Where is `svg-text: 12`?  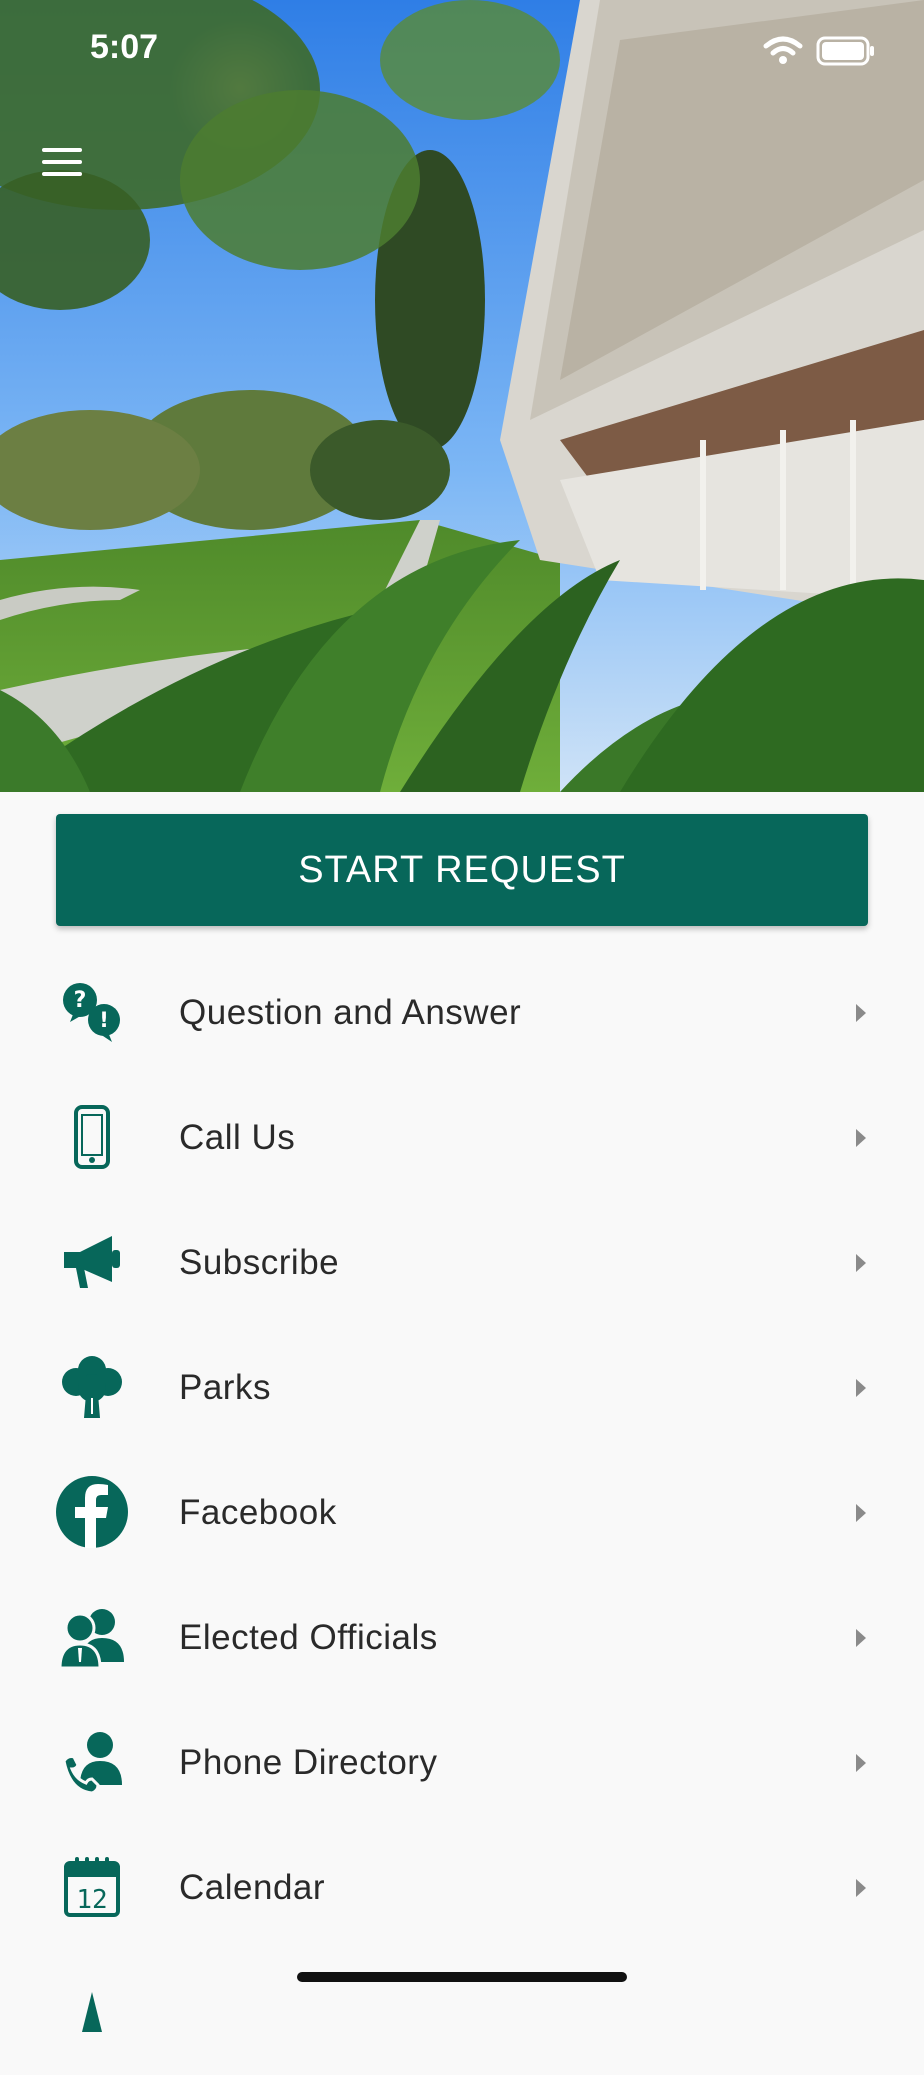
svg-text: 12 is located at coordinates (91, 1900).